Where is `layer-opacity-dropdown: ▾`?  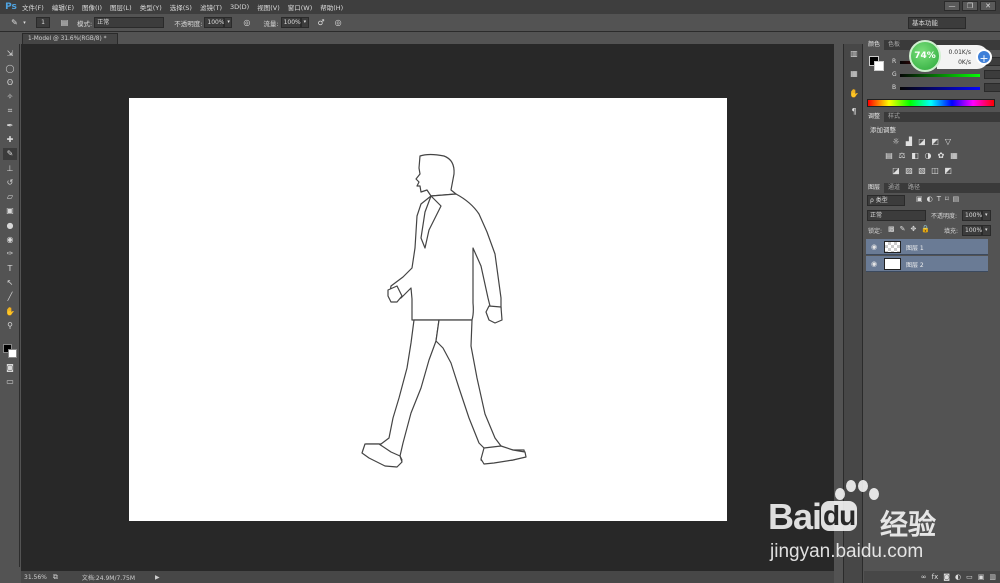 layer-opacity-dropdown: ▾ is located at coordinates (986, 215).